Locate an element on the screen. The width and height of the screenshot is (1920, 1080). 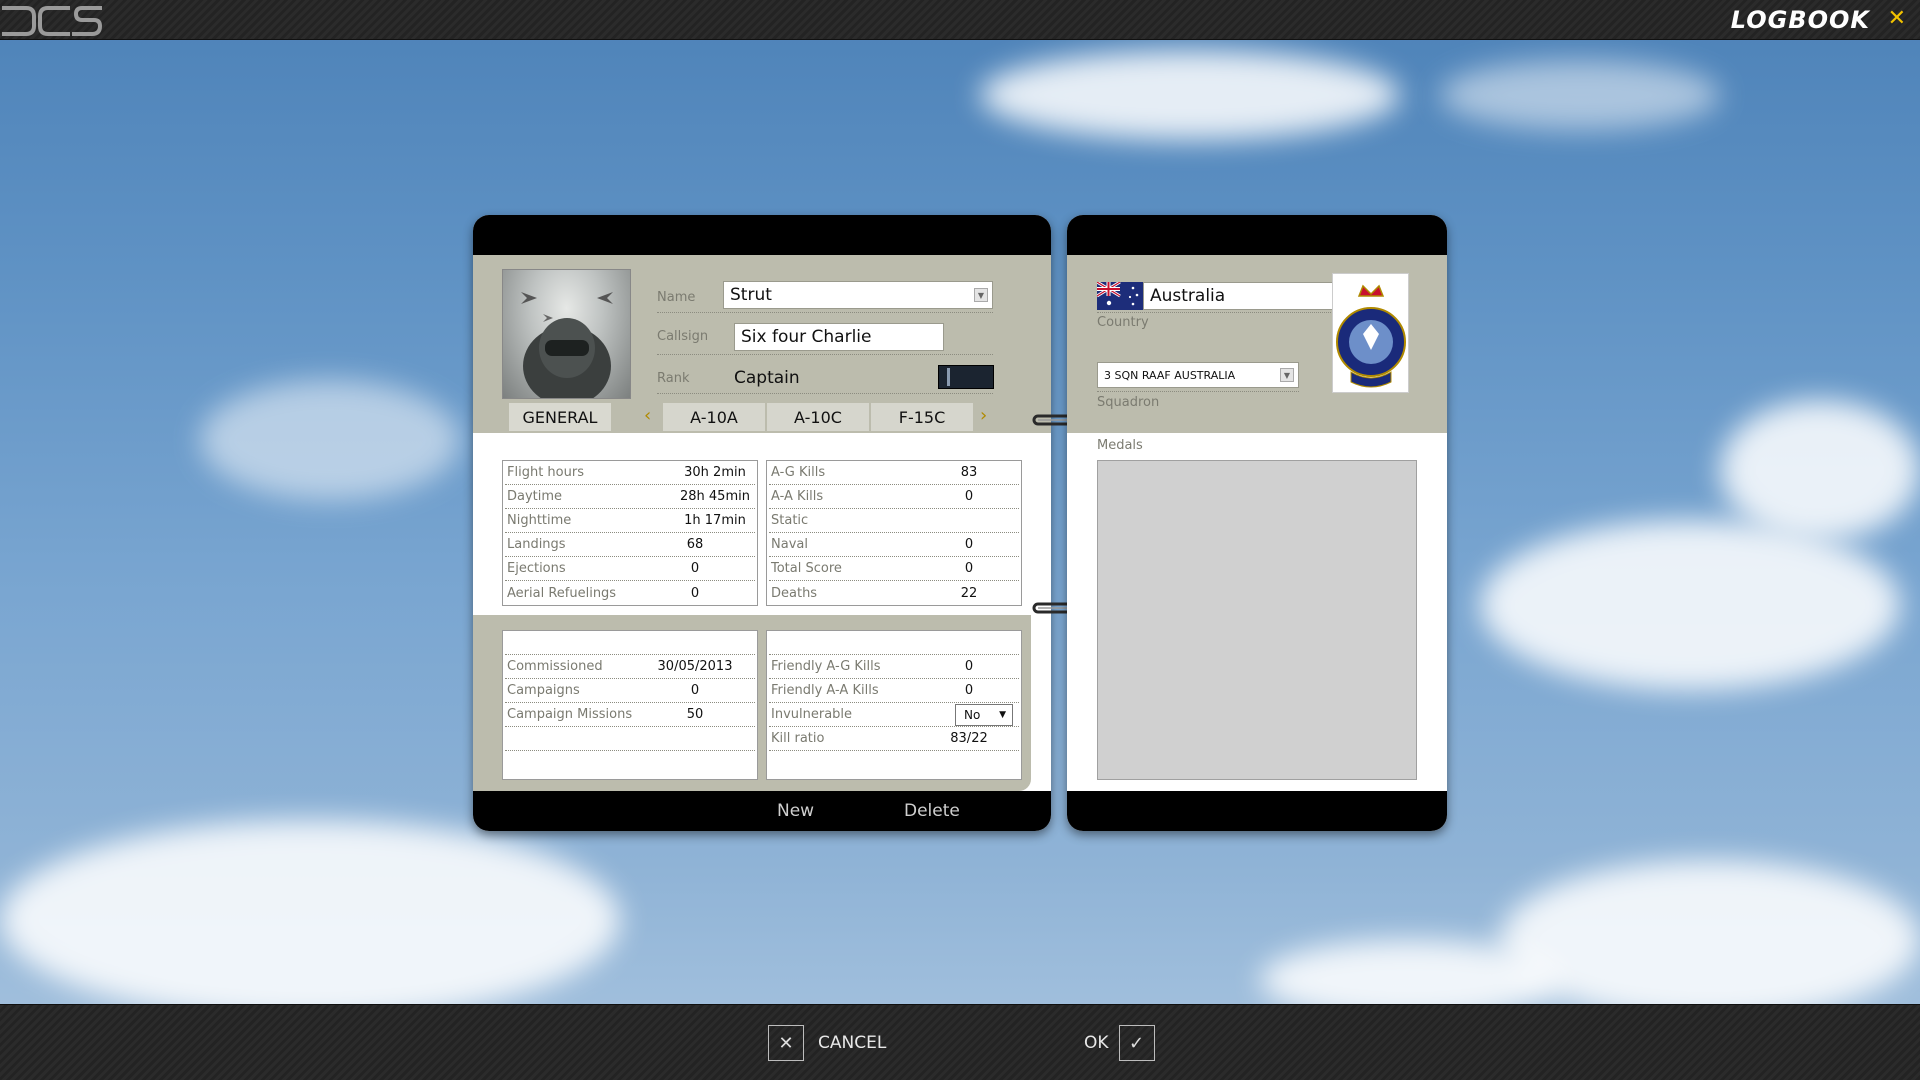
stat-label: Naval is located at coordinates (789, 544).